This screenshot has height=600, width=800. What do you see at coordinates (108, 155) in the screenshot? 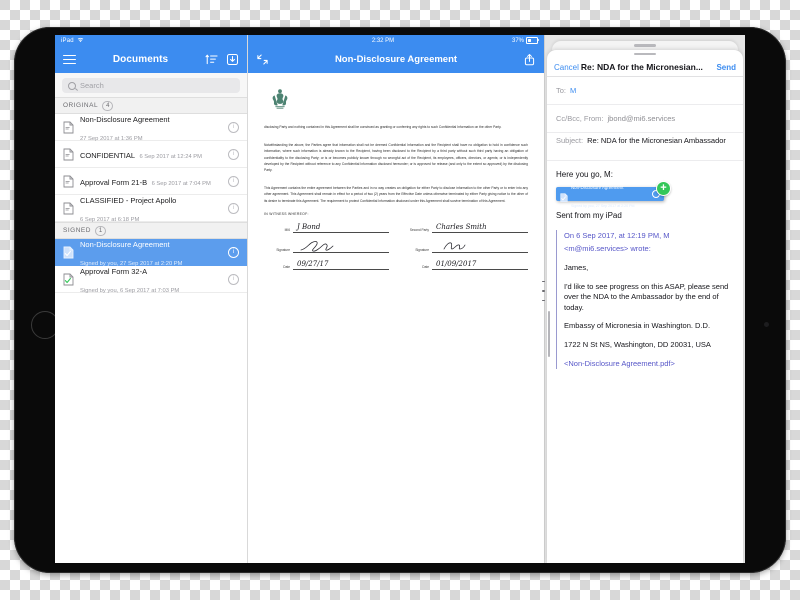
I see `document-name: CONFIDENTIAL` at bounding box center [108, 155].